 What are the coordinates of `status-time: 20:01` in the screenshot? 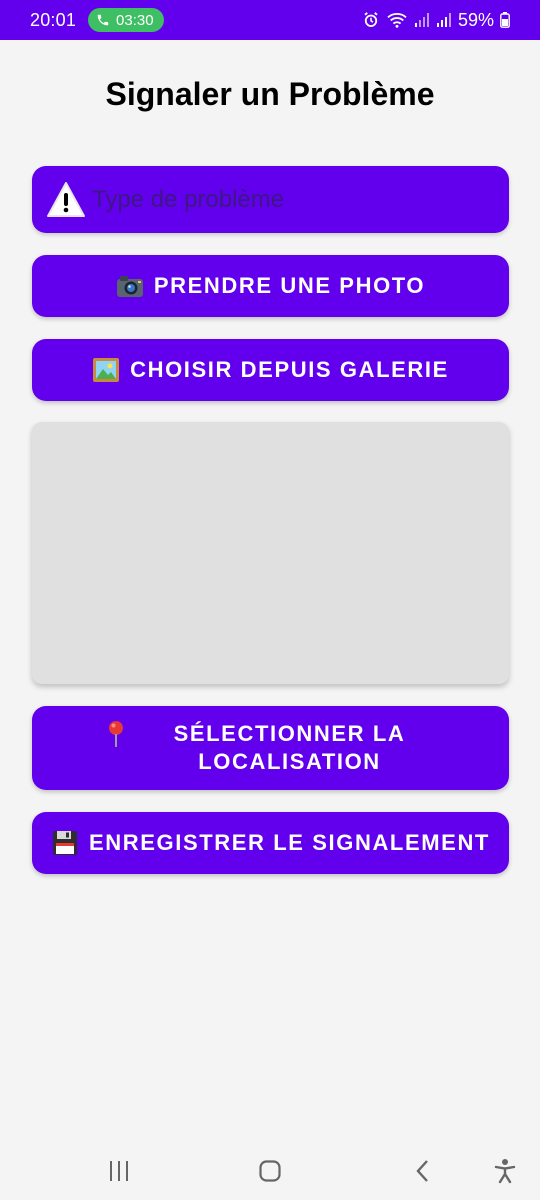 It's located at (53, 19).